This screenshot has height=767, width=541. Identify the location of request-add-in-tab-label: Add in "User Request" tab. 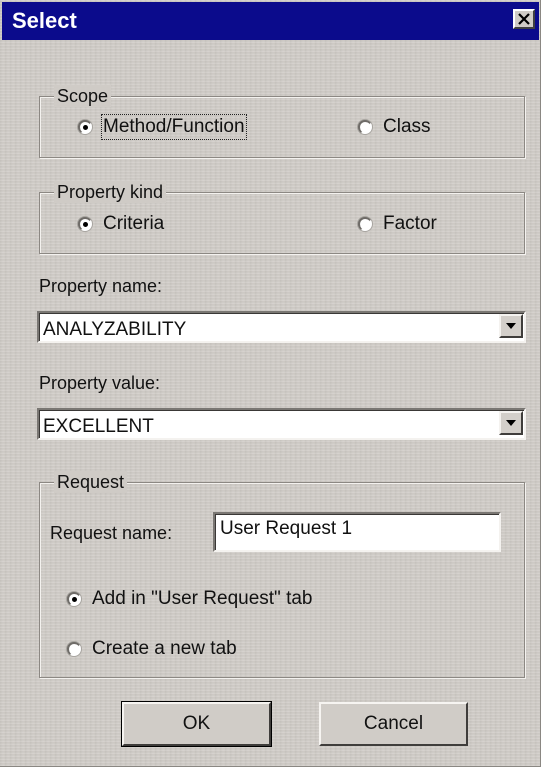
(202, 598).